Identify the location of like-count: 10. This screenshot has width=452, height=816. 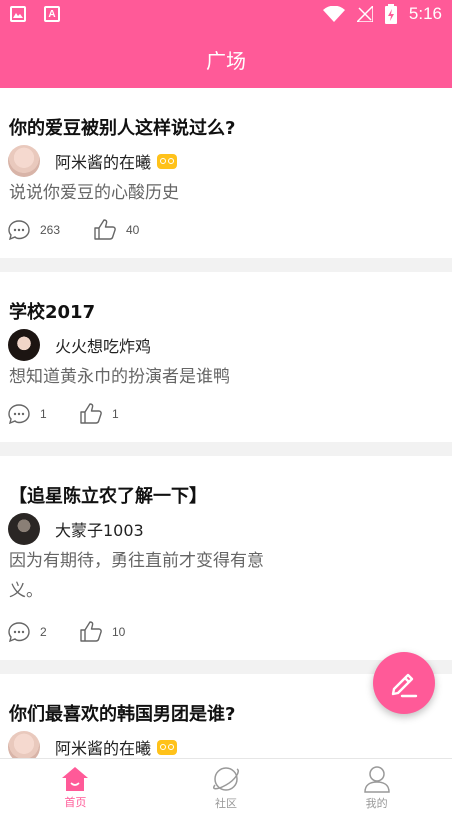
(119, 631).